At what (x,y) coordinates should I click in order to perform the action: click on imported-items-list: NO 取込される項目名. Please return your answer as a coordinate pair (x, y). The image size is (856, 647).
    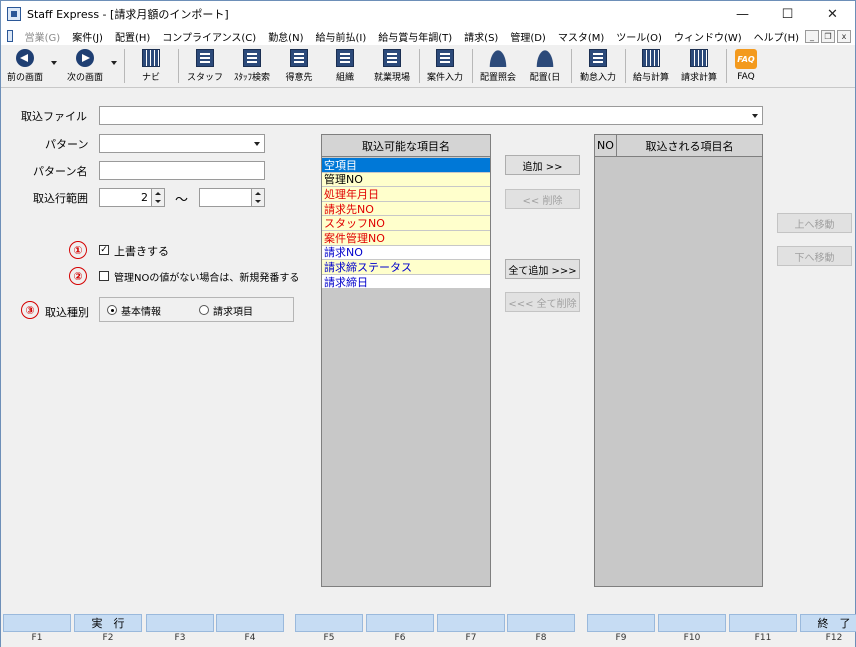
    Looking at the image, I should click on (678, 360).